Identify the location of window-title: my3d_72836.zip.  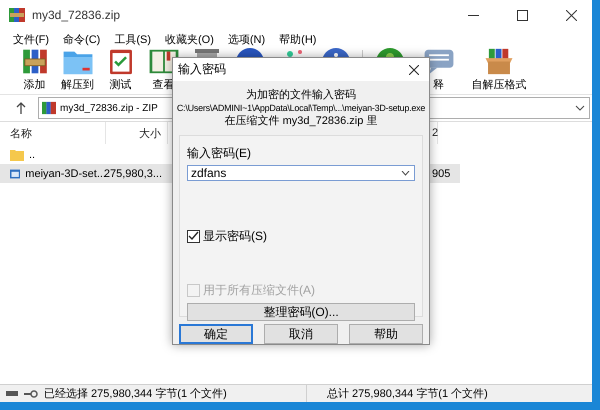
(77, 15).